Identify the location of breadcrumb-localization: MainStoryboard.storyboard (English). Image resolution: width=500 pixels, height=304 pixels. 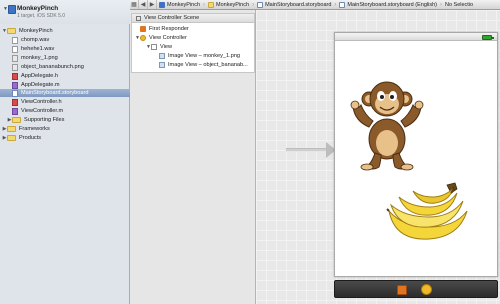
(388, 4).